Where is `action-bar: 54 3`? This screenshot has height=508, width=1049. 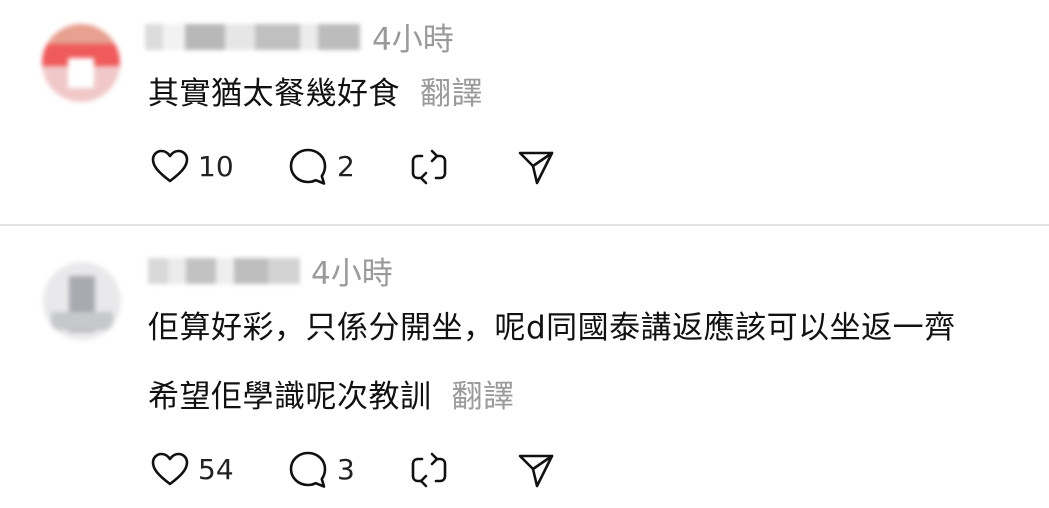 action-bar: 54 3 is located at coordinates (360, 470).